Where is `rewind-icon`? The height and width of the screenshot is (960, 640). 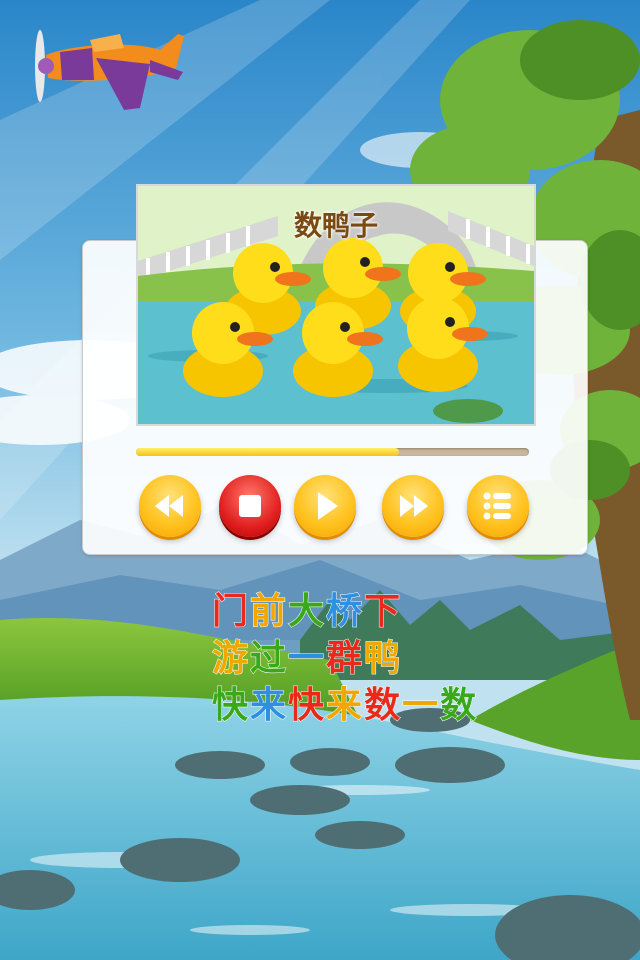
rewind-icon is located at coordinates (169, 506).